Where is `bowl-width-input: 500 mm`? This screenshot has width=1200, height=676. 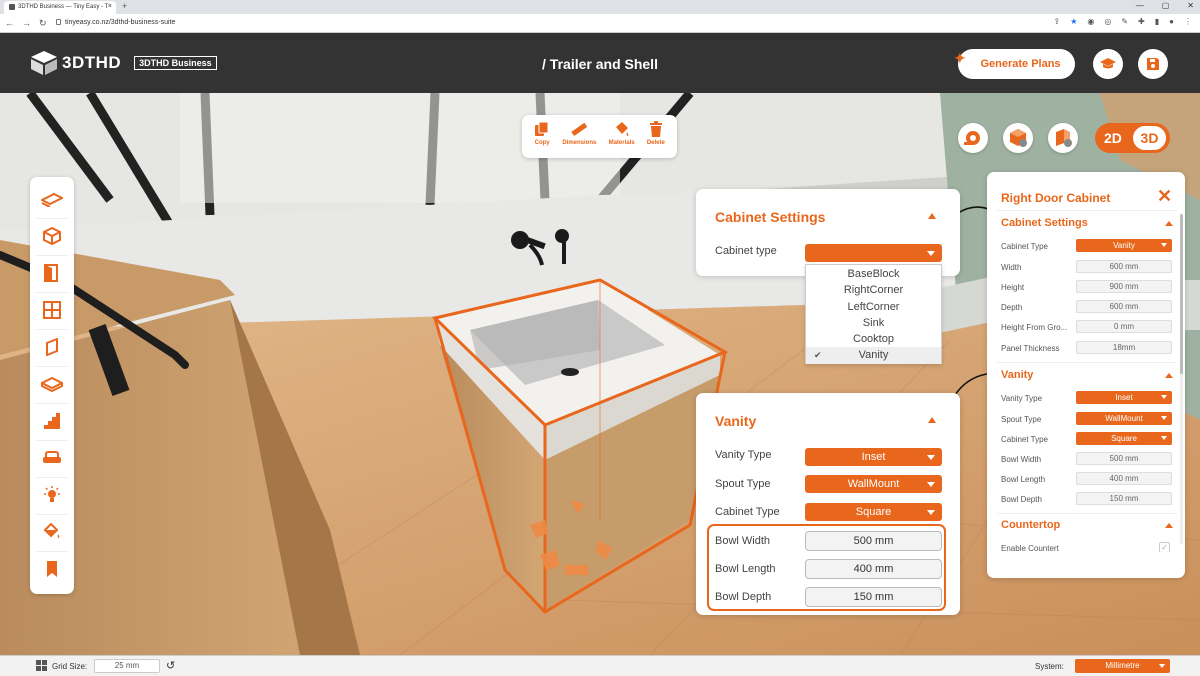 bowl-width-input: 500 mm is located at coordinates (1124, 458).